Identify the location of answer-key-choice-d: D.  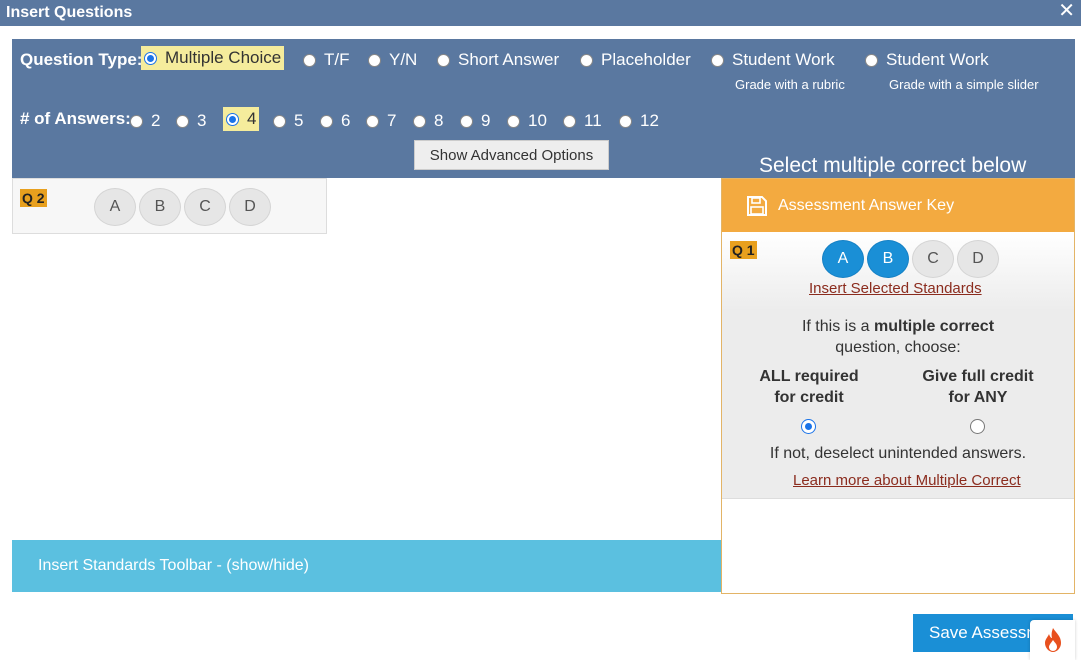
(978, 259).